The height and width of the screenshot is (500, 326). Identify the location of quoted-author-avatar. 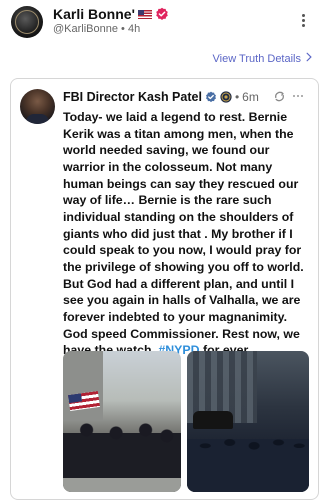
(37, 106).